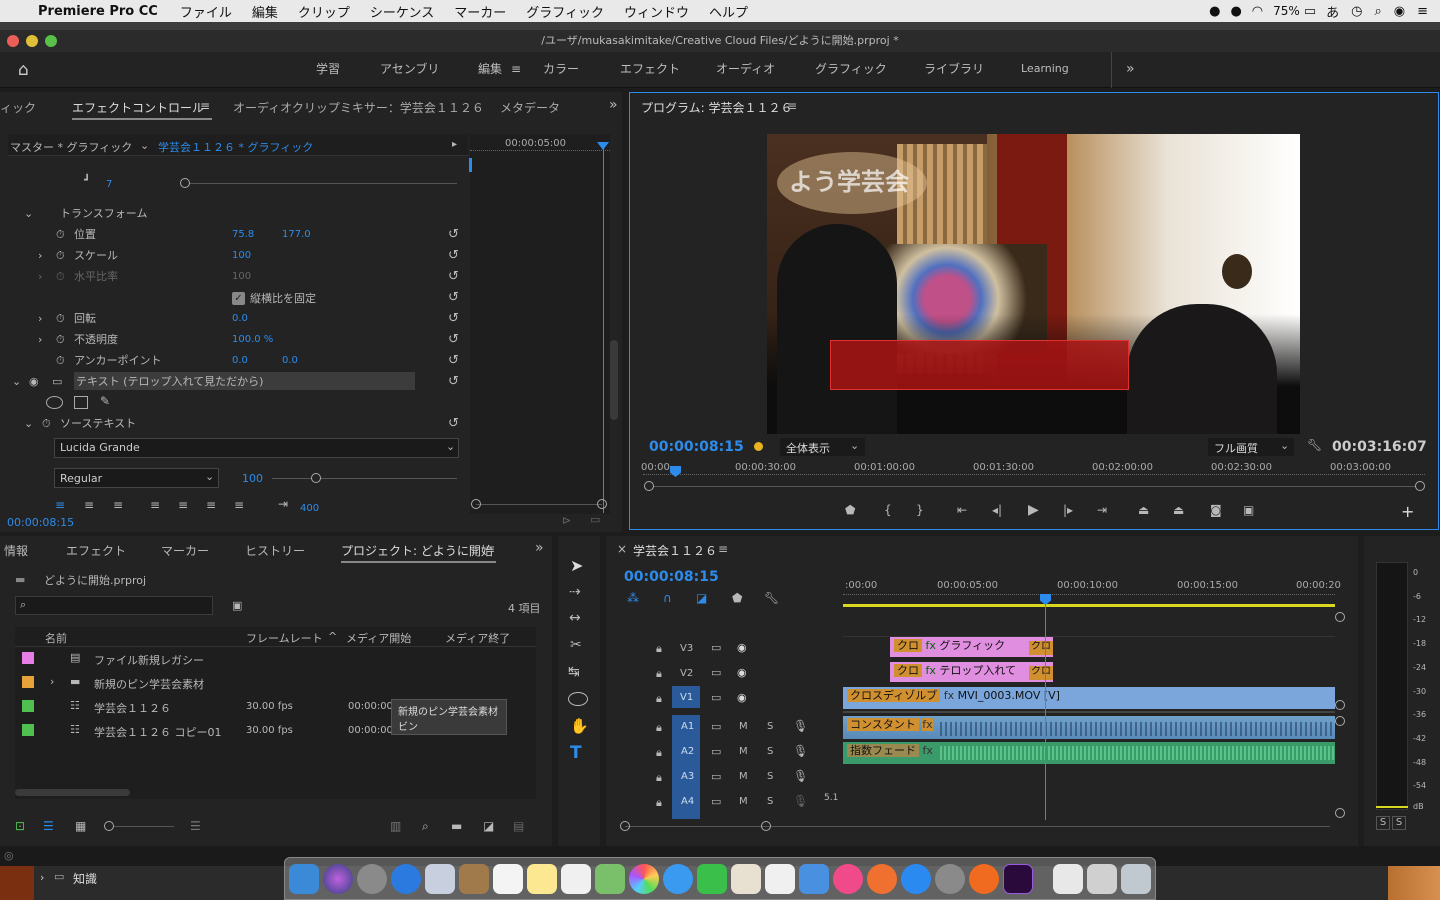 This screenshot has width=1440, height=900. What do you see at coordinates (265, 11) in the screenshot?
I see `menu-edit: 編集` at bounding box center [265, 11].